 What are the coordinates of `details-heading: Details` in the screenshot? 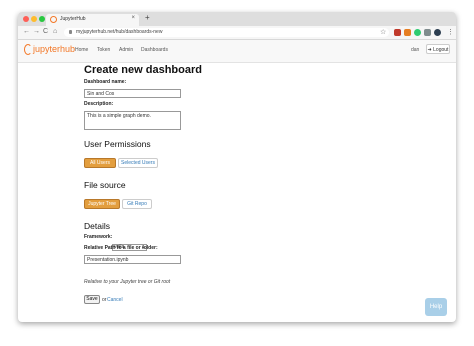 It's located at (97, 226).